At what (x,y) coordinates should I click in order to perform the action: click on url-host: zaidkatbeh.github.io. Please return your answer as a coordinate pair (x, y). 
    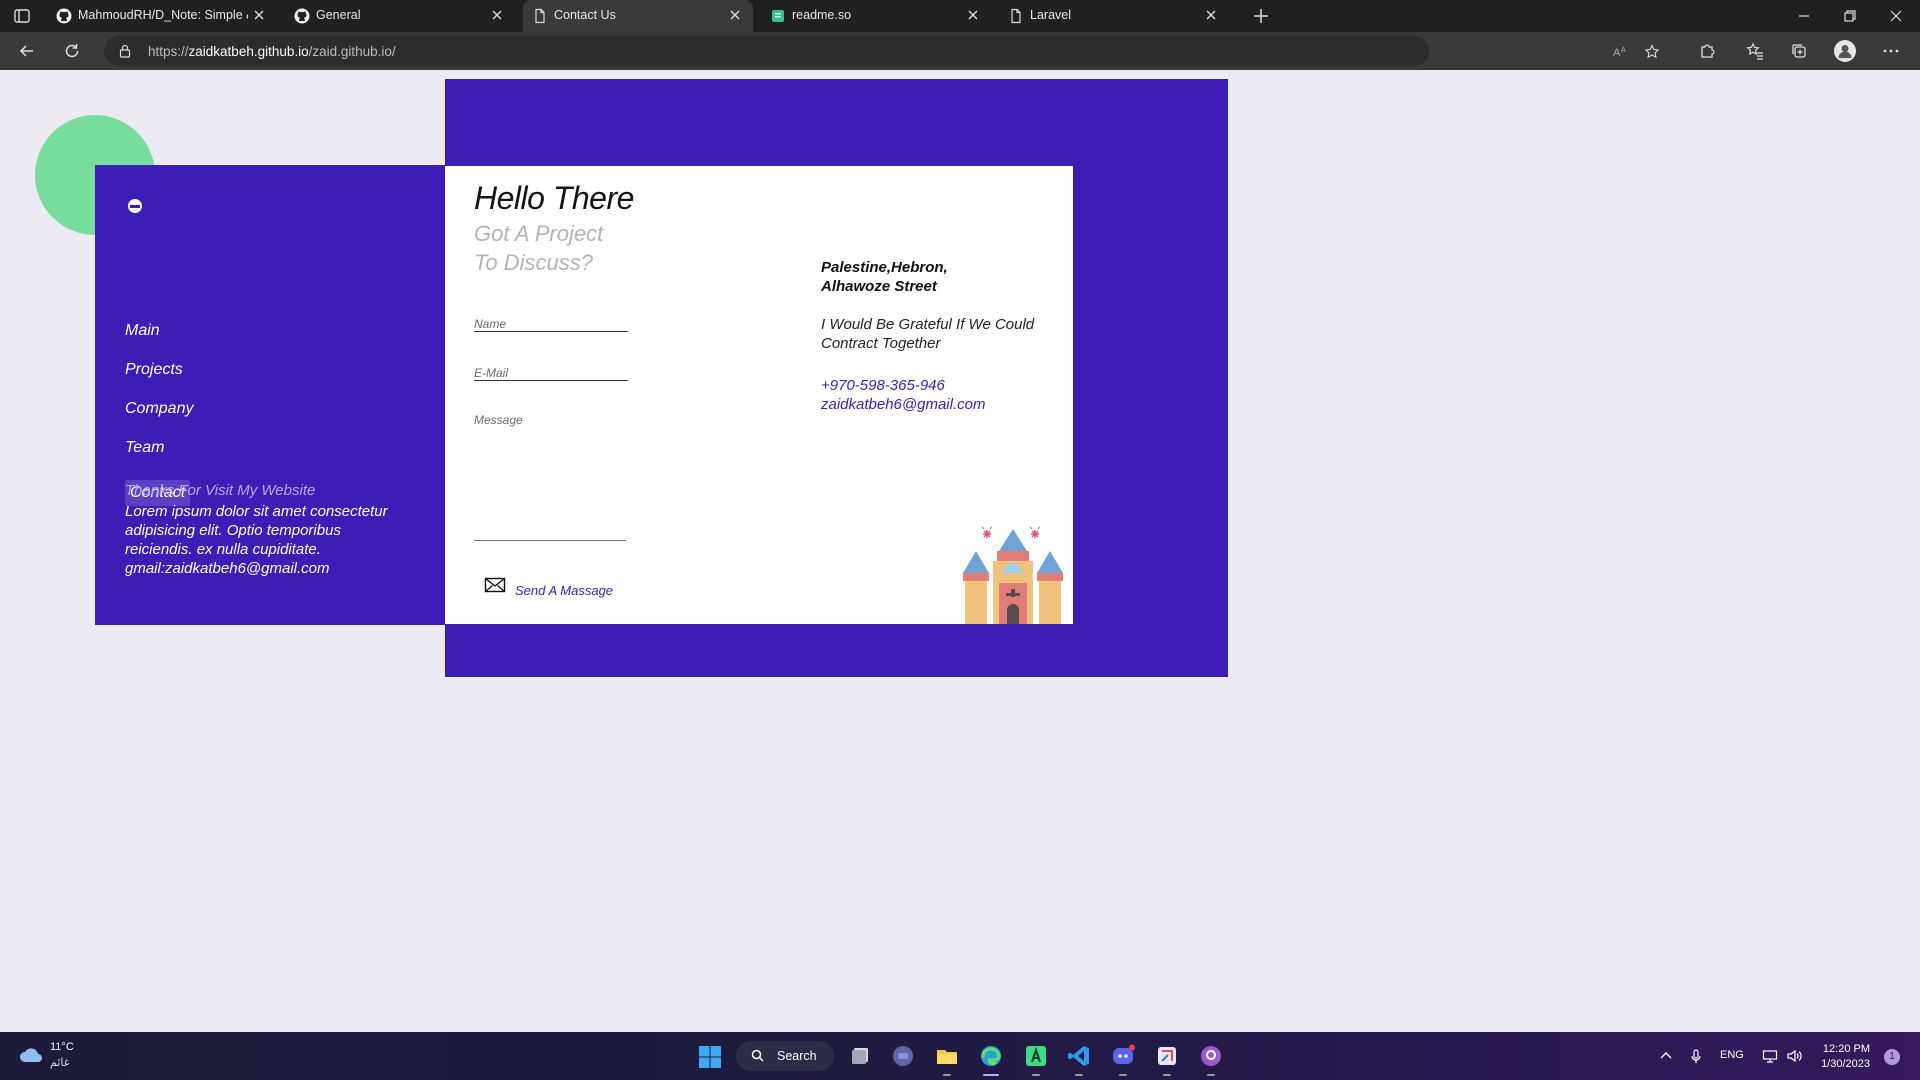
    Looking at the image, I should click on (248, 51).